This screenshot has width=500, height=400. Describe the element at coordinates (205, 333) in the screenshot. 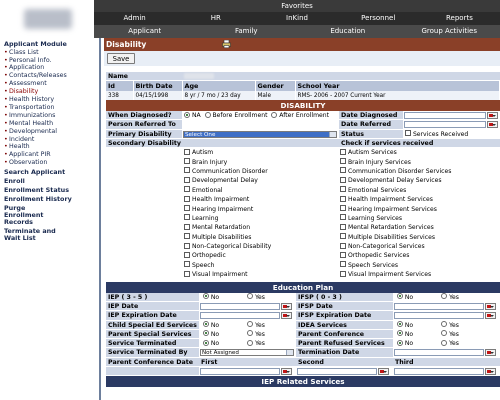

I see `parent-special-no-radio` at that location.